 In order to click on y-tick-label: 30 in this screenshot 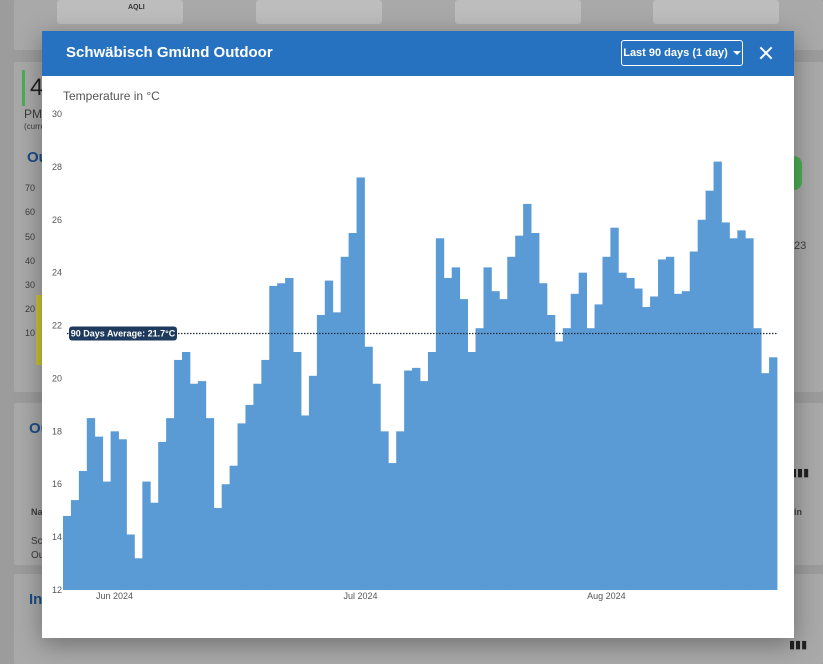, I will do `click(57, 114)`.